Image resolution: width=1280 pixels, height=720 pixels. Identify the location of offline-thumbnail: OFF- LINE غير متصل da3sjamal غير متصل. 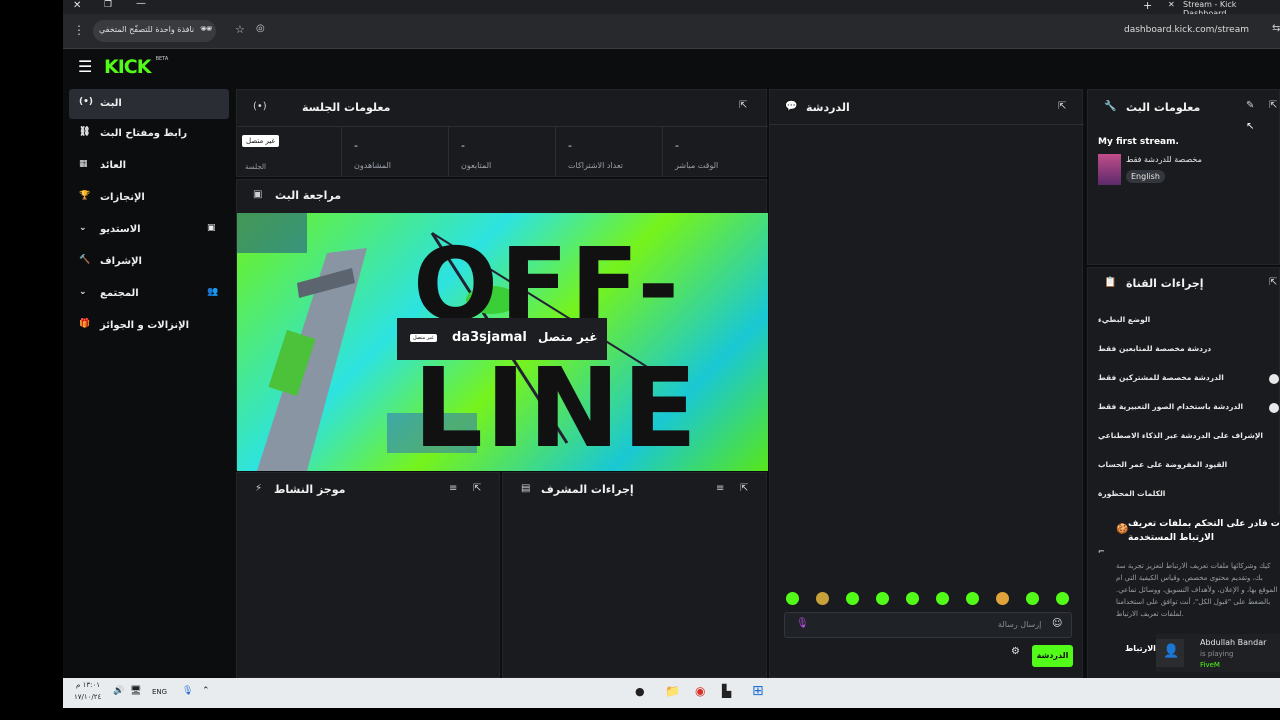
(502, 342).